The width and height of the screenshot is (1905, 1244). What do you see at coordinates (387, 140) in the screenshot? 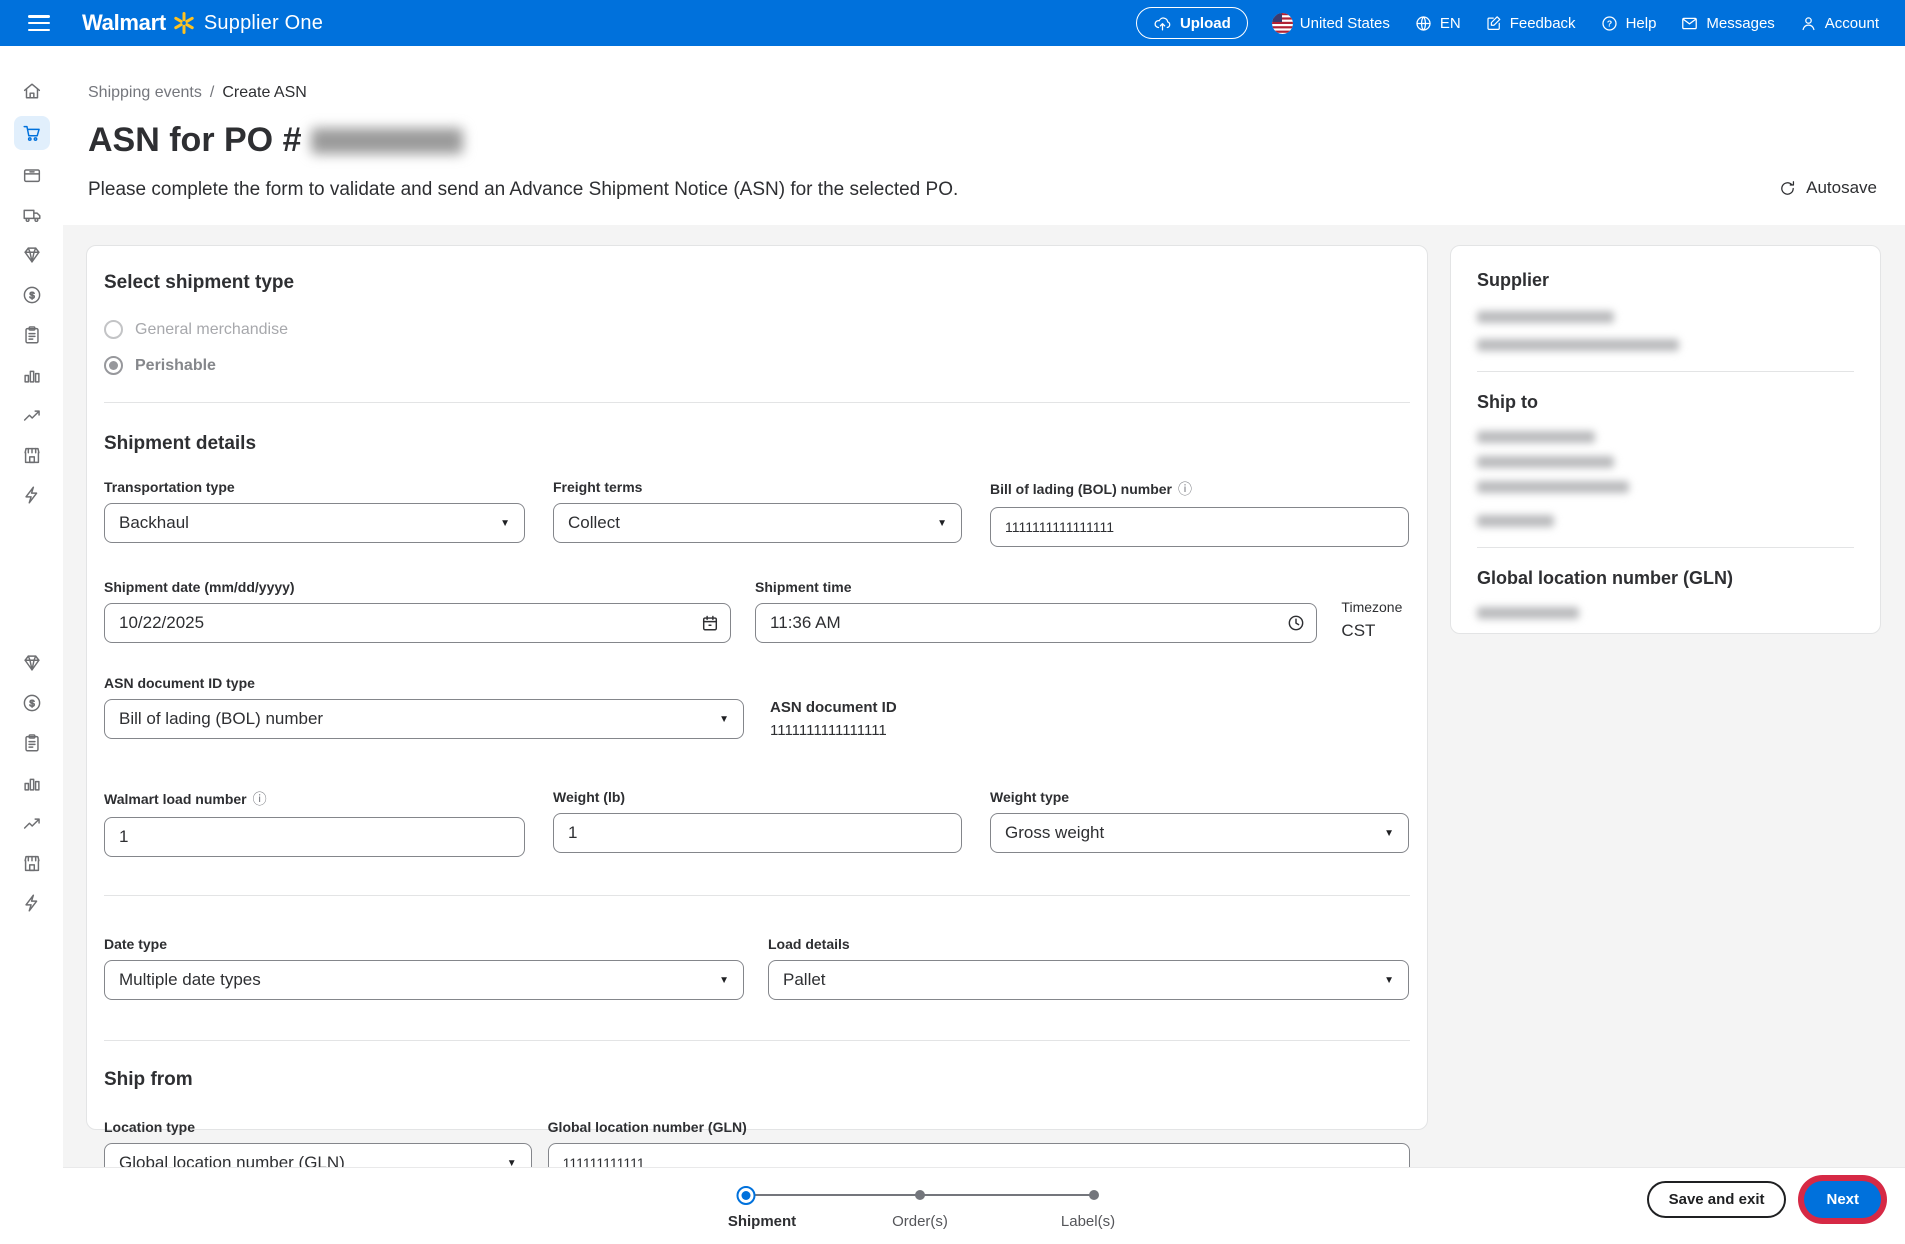
I see `redacted-po-number` at bounding box center [387, 140].